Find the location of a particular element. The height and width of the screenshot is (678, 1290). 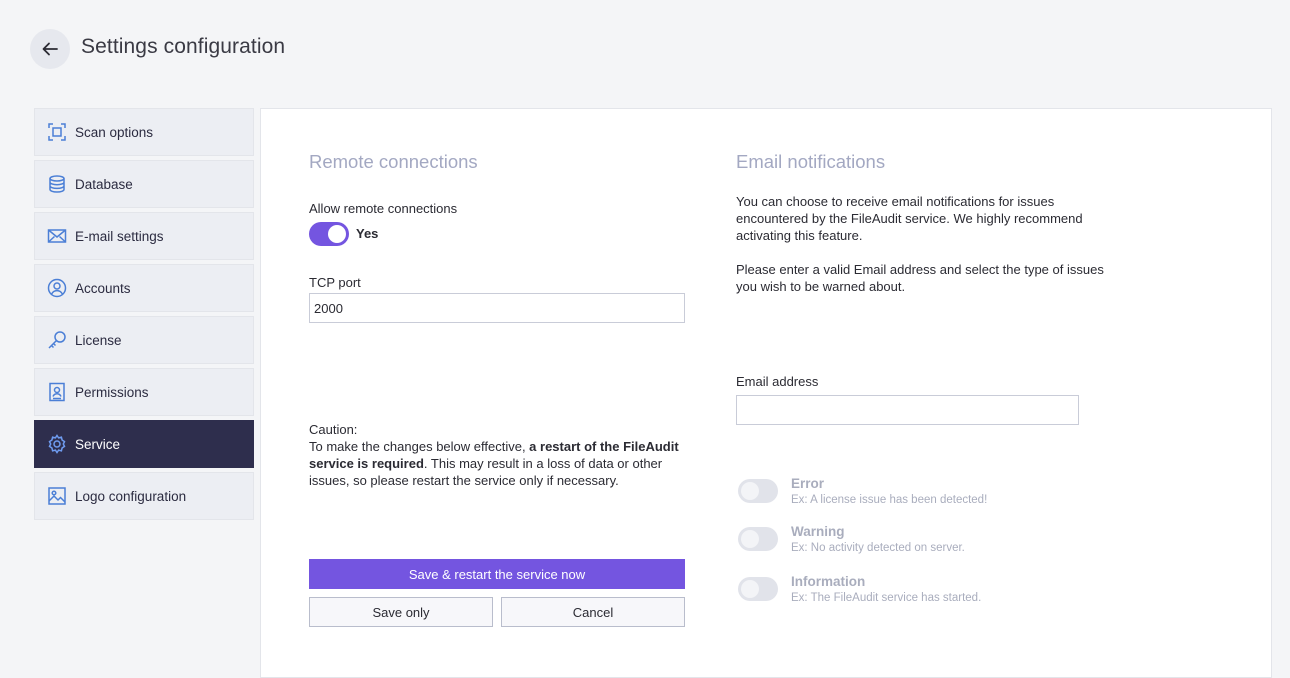

tcp-port-input is located at coordinates (497, 308).